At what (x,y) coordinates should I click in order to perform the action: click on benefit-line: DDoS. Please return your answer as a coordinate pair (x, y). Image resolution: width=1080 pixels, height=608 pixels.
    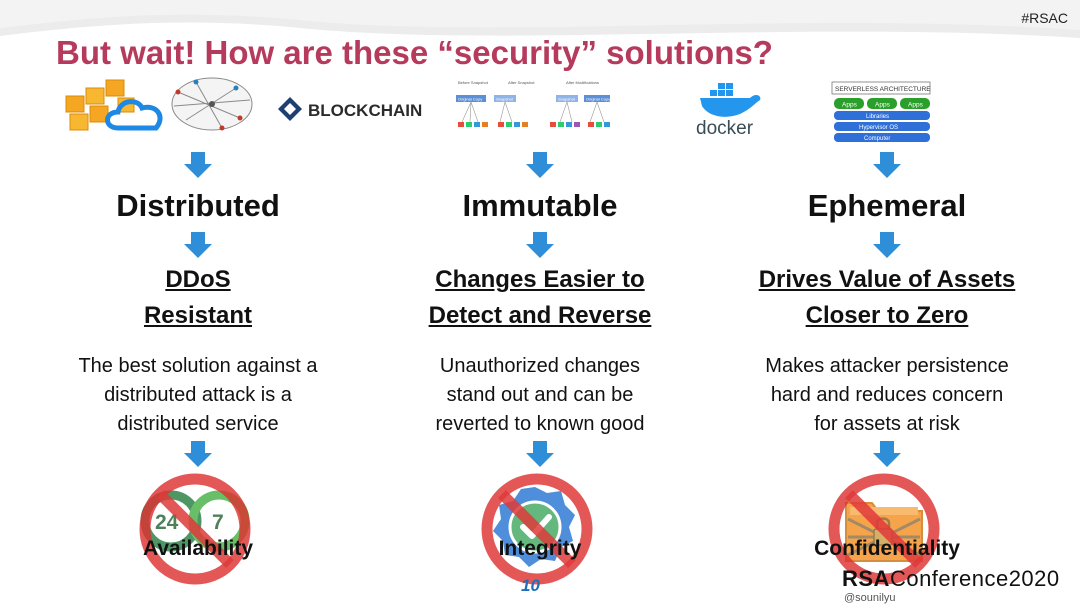
    Looking at the image, I should click on (198, 279).